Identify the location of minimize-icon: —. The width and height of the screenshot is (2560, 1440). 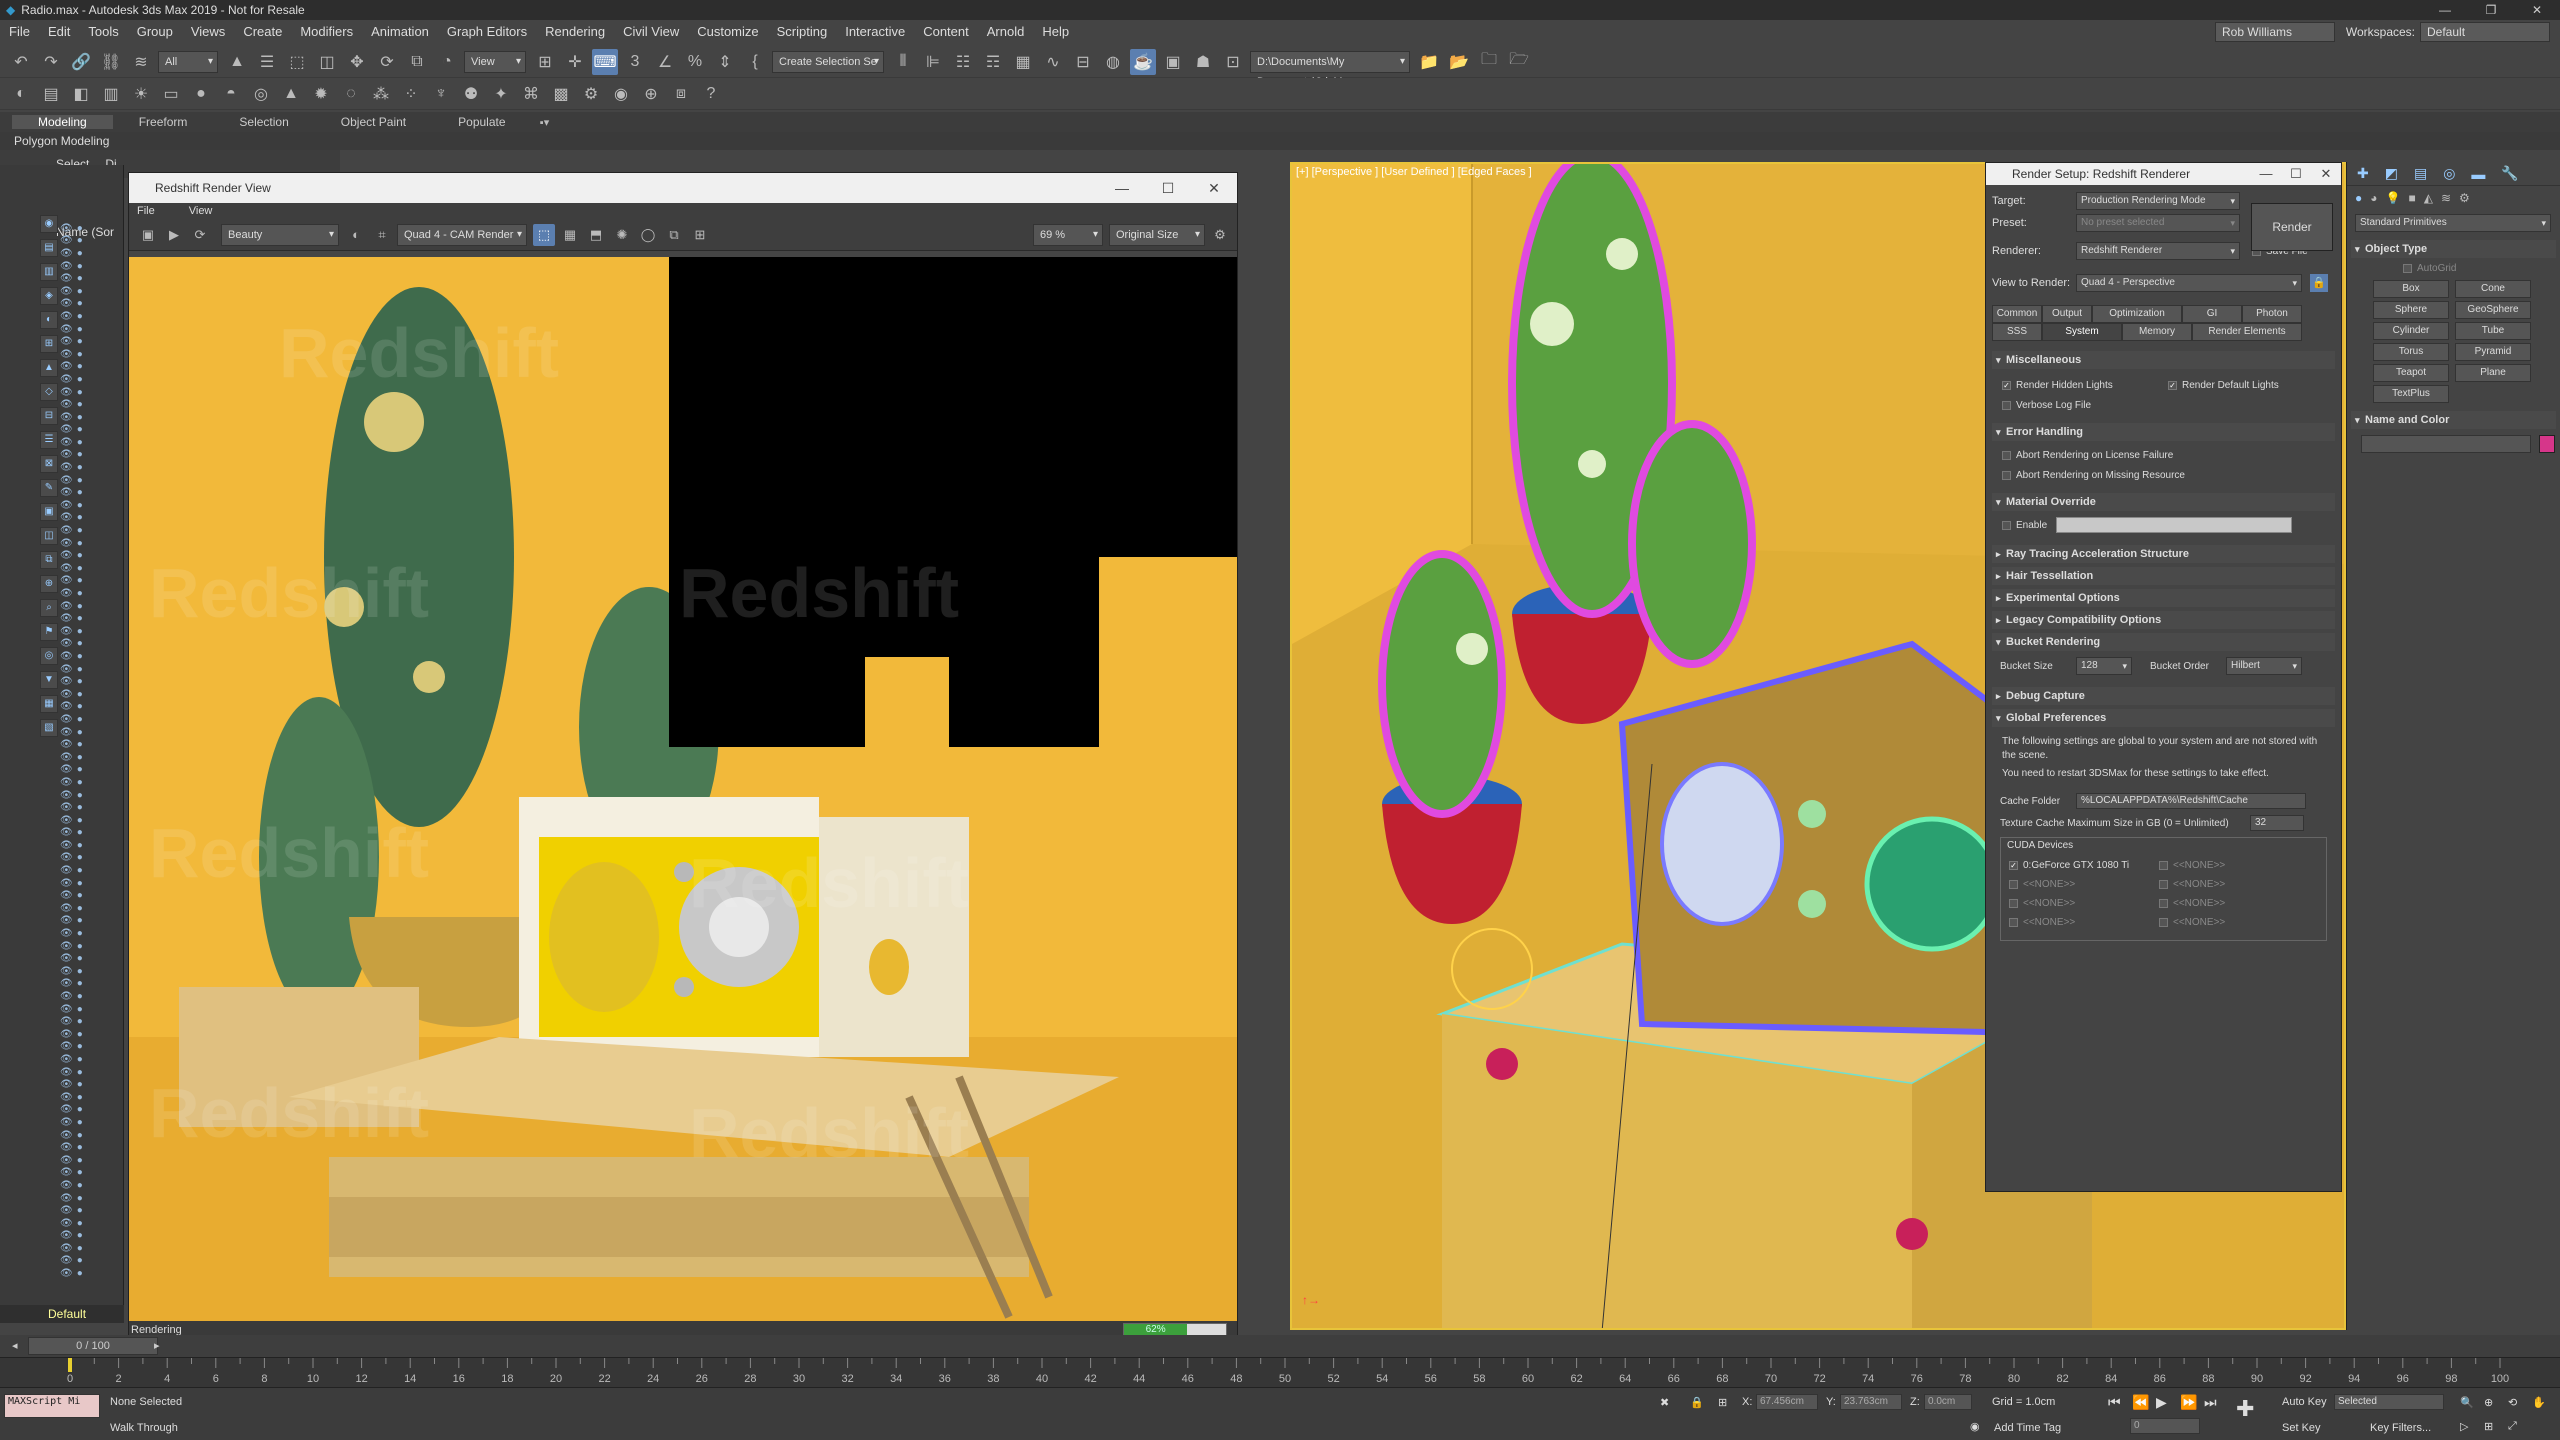
(2445, 10).